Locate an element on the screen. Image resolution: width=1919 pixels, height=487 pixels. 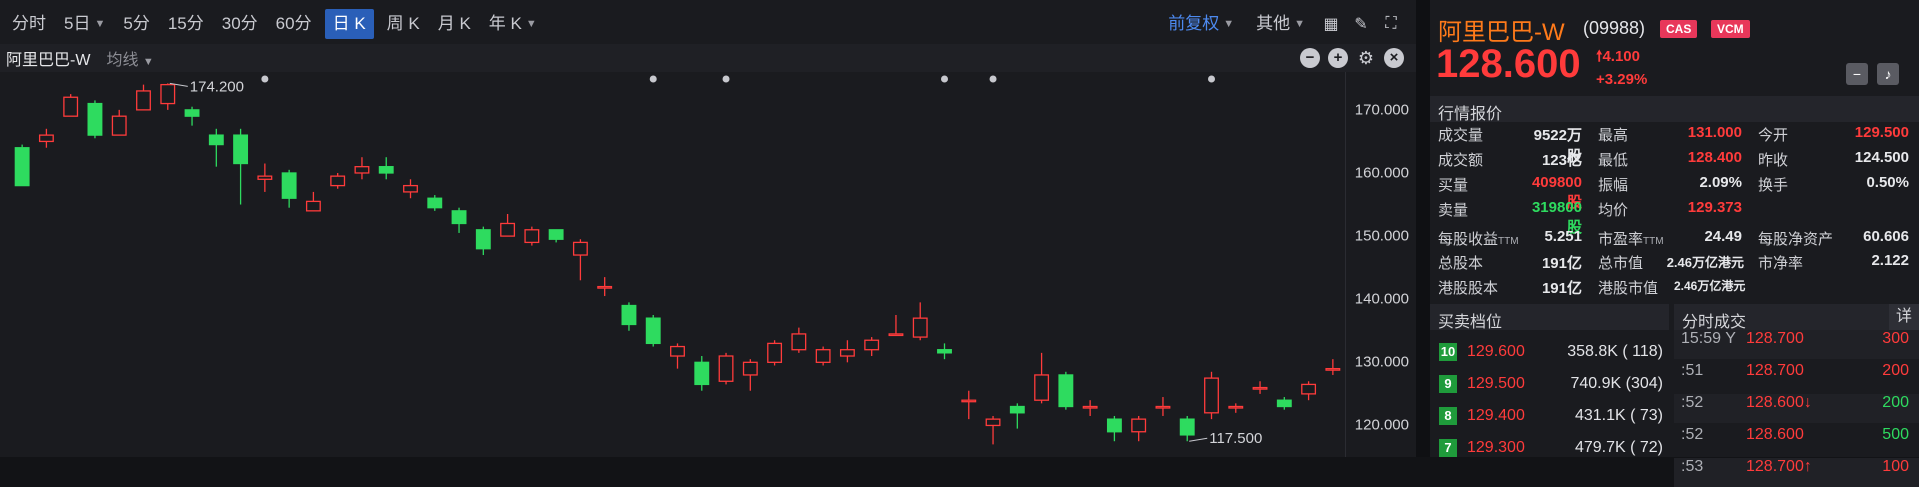
y-tick-label: 170.000 is located at coordinates (1381, 110).